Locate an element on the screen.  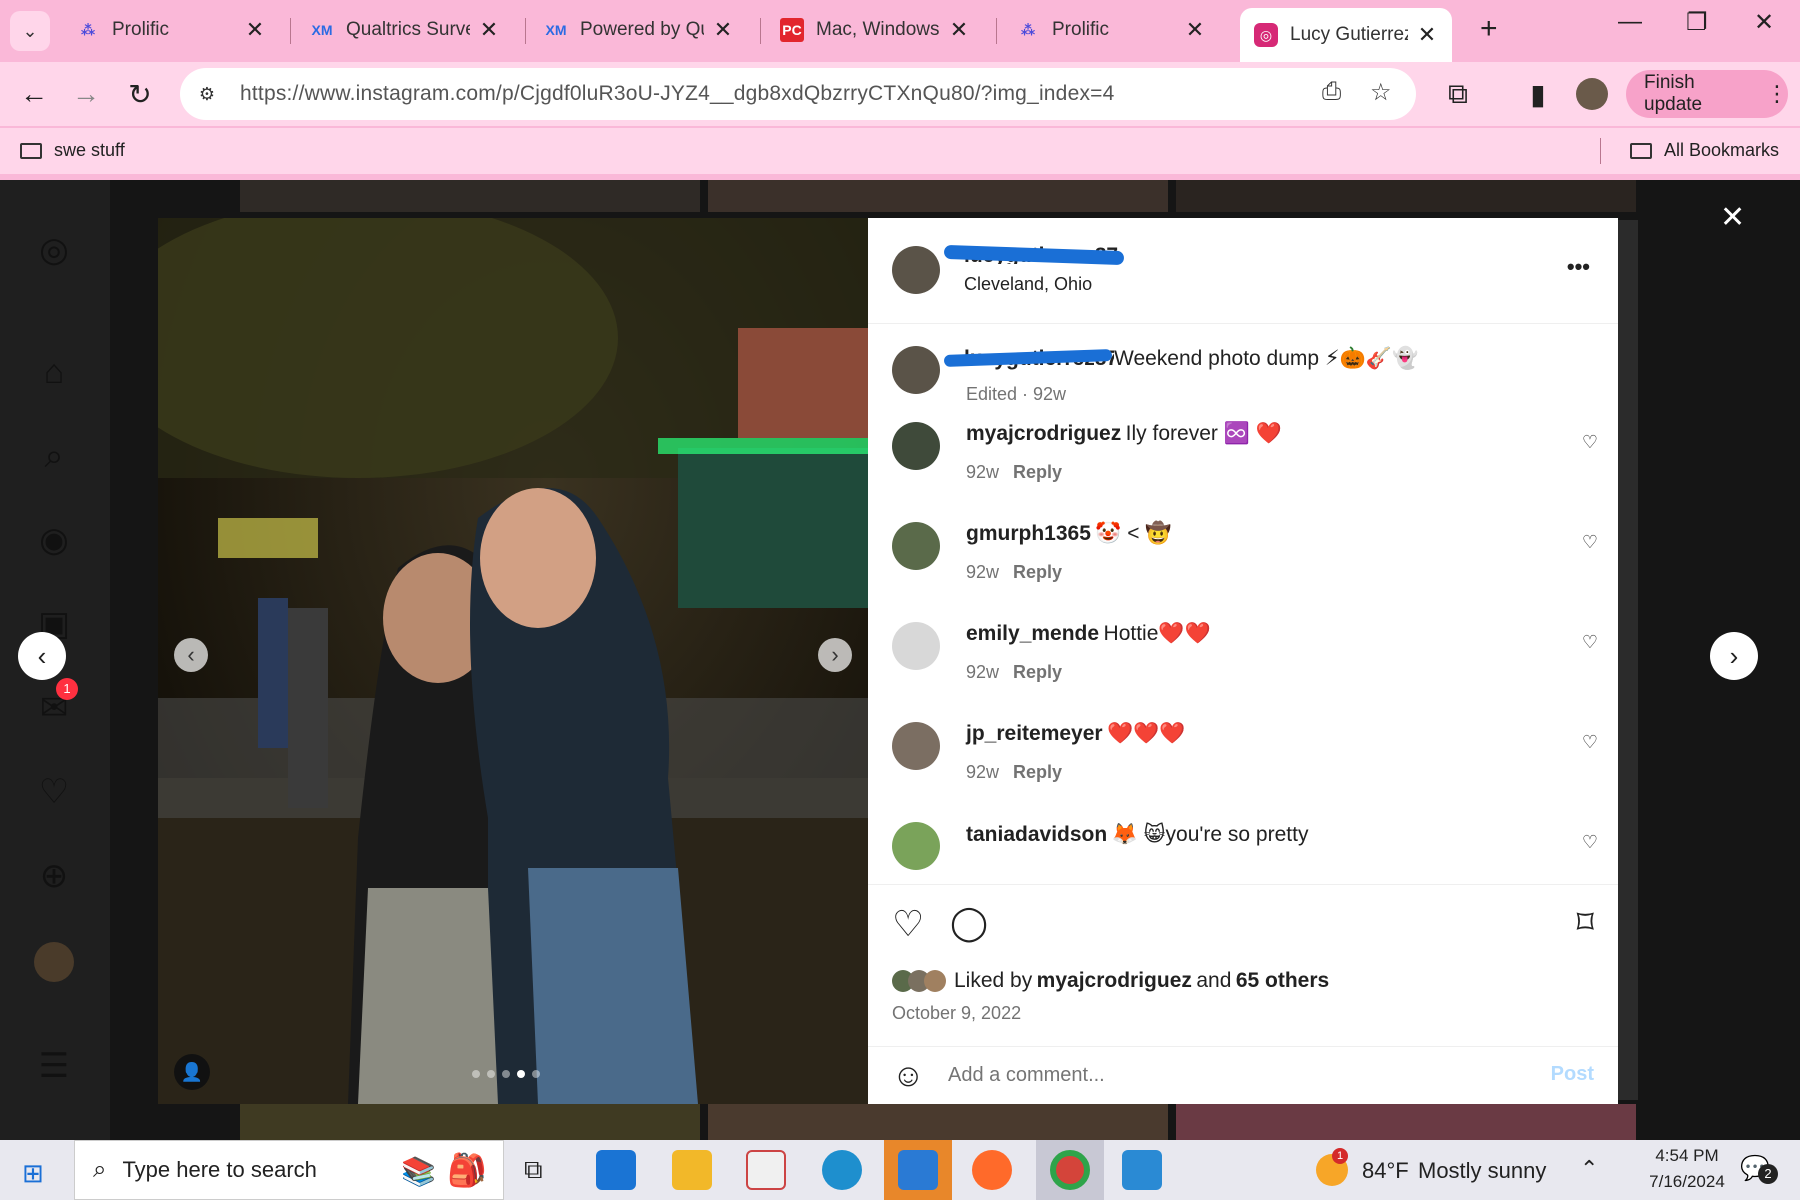
tagged-people-icon: 👤 is located at coordinates (192, 1072).